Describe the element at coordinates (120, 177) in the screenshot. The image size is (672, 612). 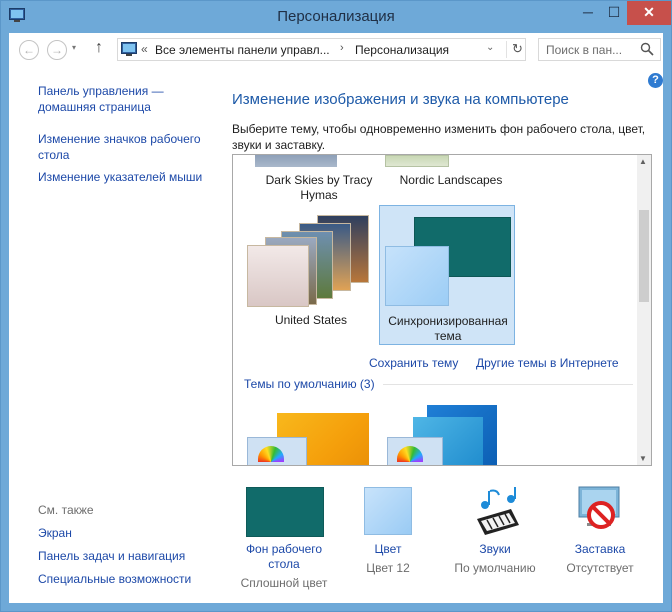
I see `change-mouse-pointers-link: Изменение указателей мыши` at that location.